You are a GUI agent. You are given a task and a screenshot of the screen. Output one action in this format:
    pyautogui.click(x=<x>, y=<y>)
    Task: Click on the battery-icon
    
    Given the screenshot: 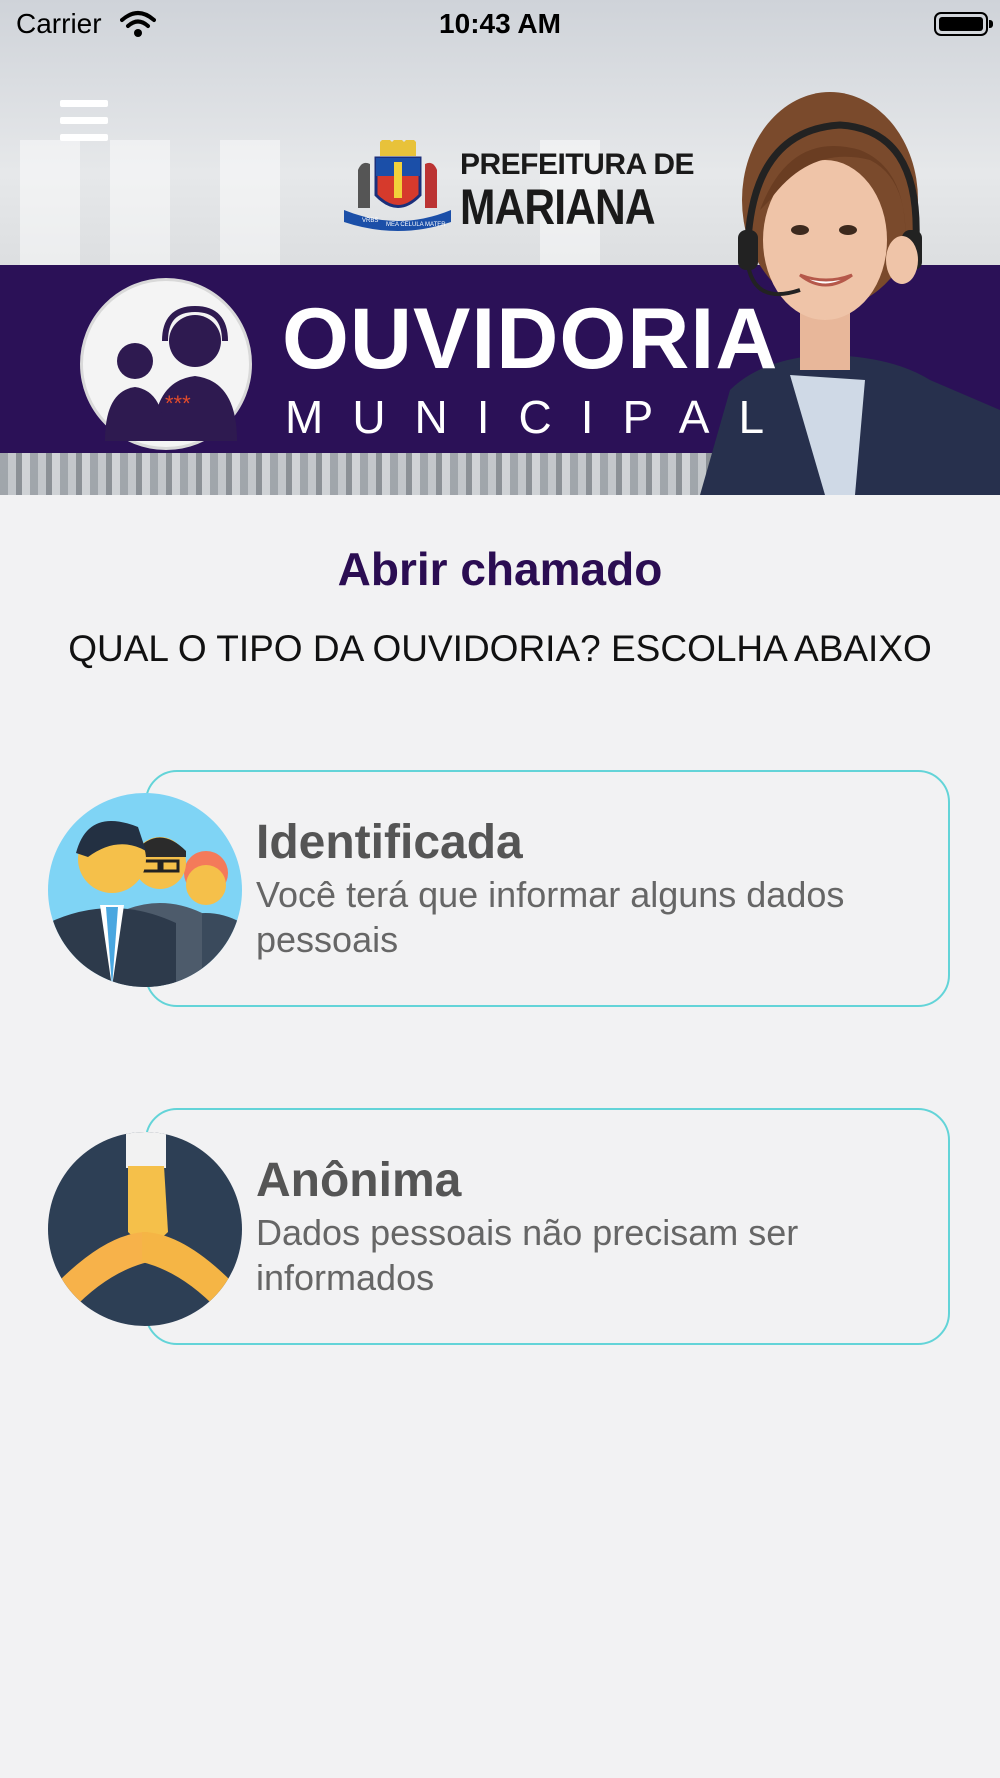 What is the action you would take?
    pyautogui.click(x=963, y=24)
    